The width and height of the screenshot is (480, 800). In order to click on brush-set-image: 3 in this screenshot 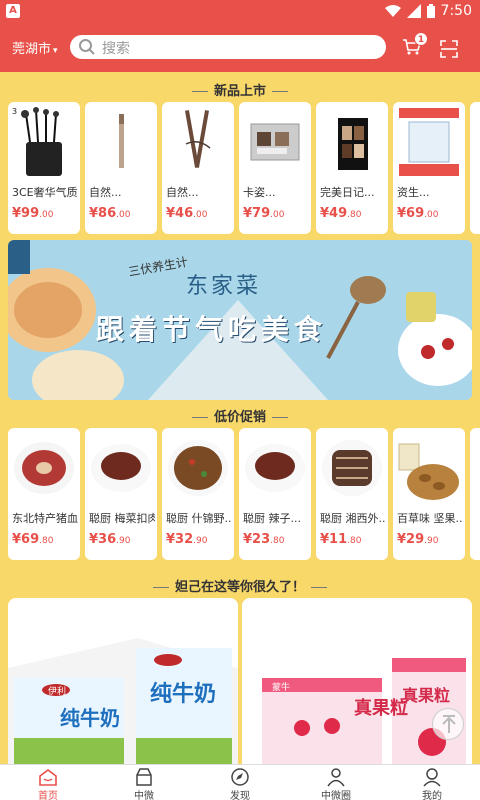, I will do `click(37, 141)`.